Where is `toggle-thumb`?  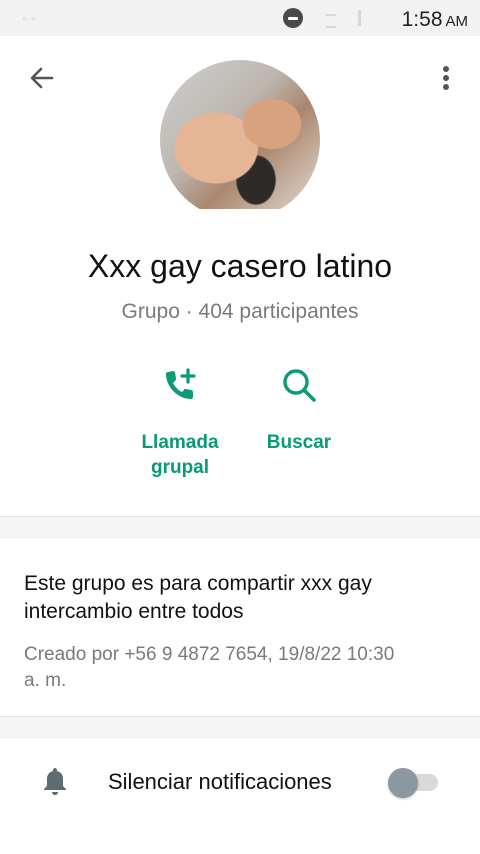
toggle-thumb is located at coordinates (403, 783).